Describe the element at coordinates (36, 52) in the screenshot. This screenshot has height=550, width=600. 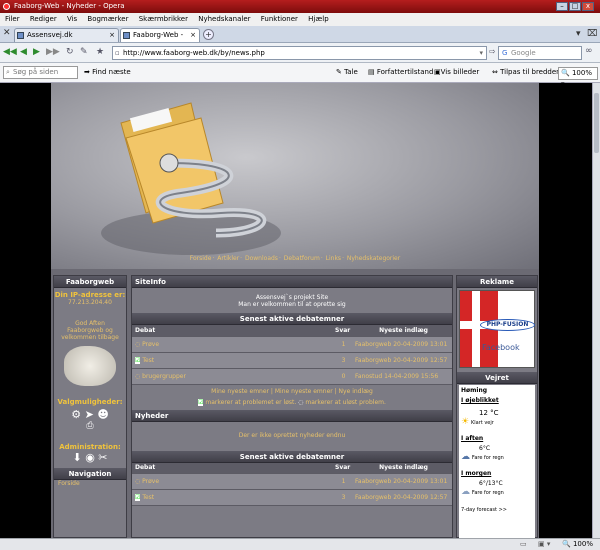
I see `forward-icon: ▶` at that location.